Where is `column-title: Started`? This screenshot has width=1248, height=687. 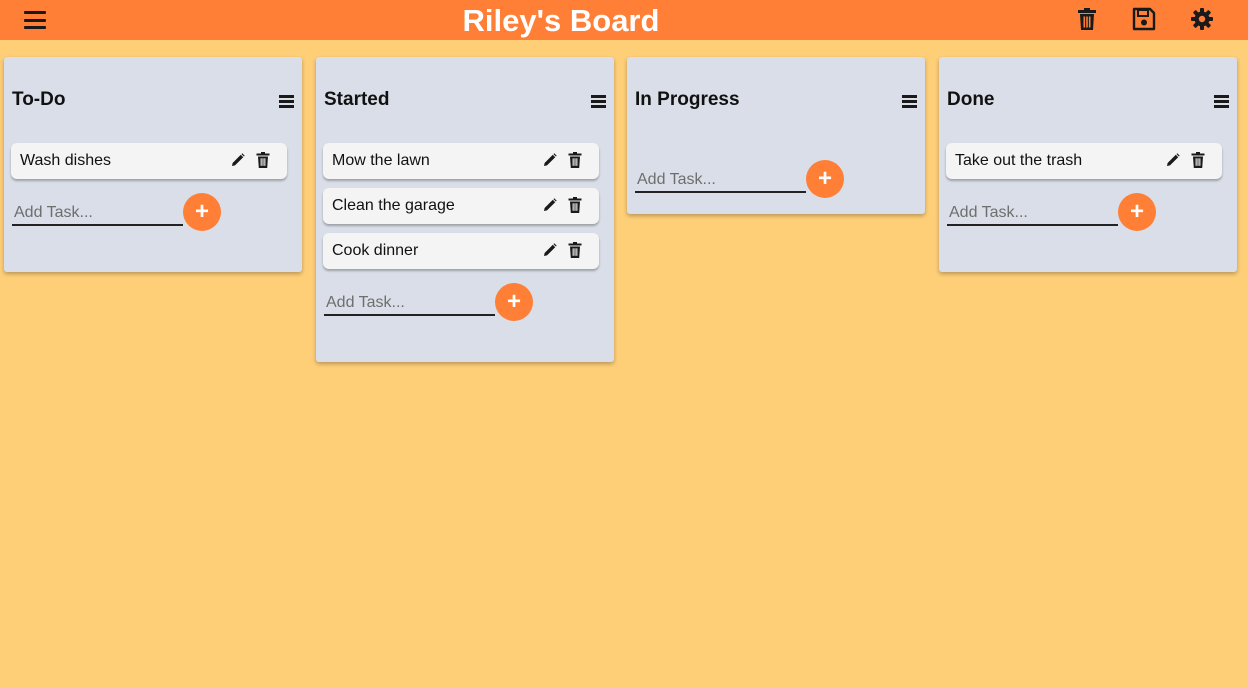
column-title: Started is located at coordinates (357, 99).